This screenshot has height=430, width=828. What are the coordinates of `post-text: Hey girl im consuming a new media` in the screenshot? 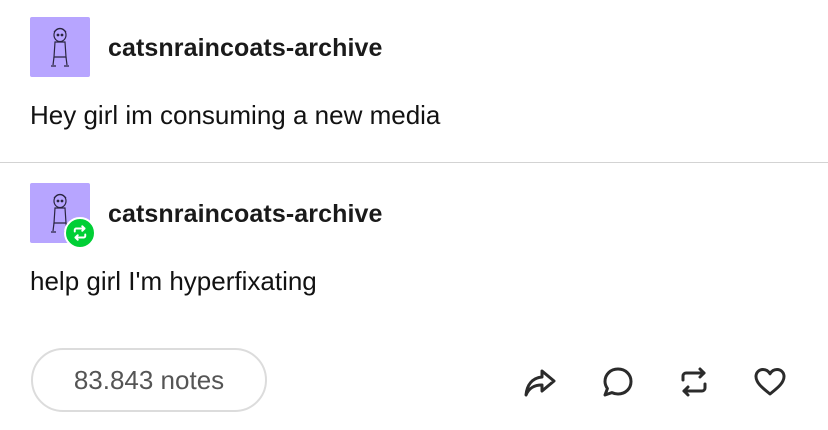 It's located at (235, 115).